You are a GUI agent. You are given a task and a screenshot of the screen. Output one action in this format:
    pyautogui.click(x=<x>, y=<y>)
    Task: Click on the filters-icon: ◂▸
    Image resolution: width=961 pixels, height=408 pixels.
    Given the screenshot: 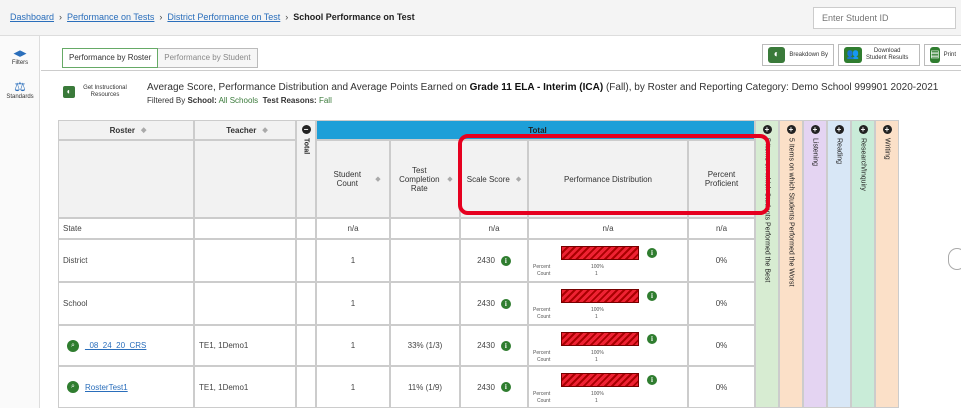 What is the action you would take?
    pyautogui.click(x=20, y=52)
    